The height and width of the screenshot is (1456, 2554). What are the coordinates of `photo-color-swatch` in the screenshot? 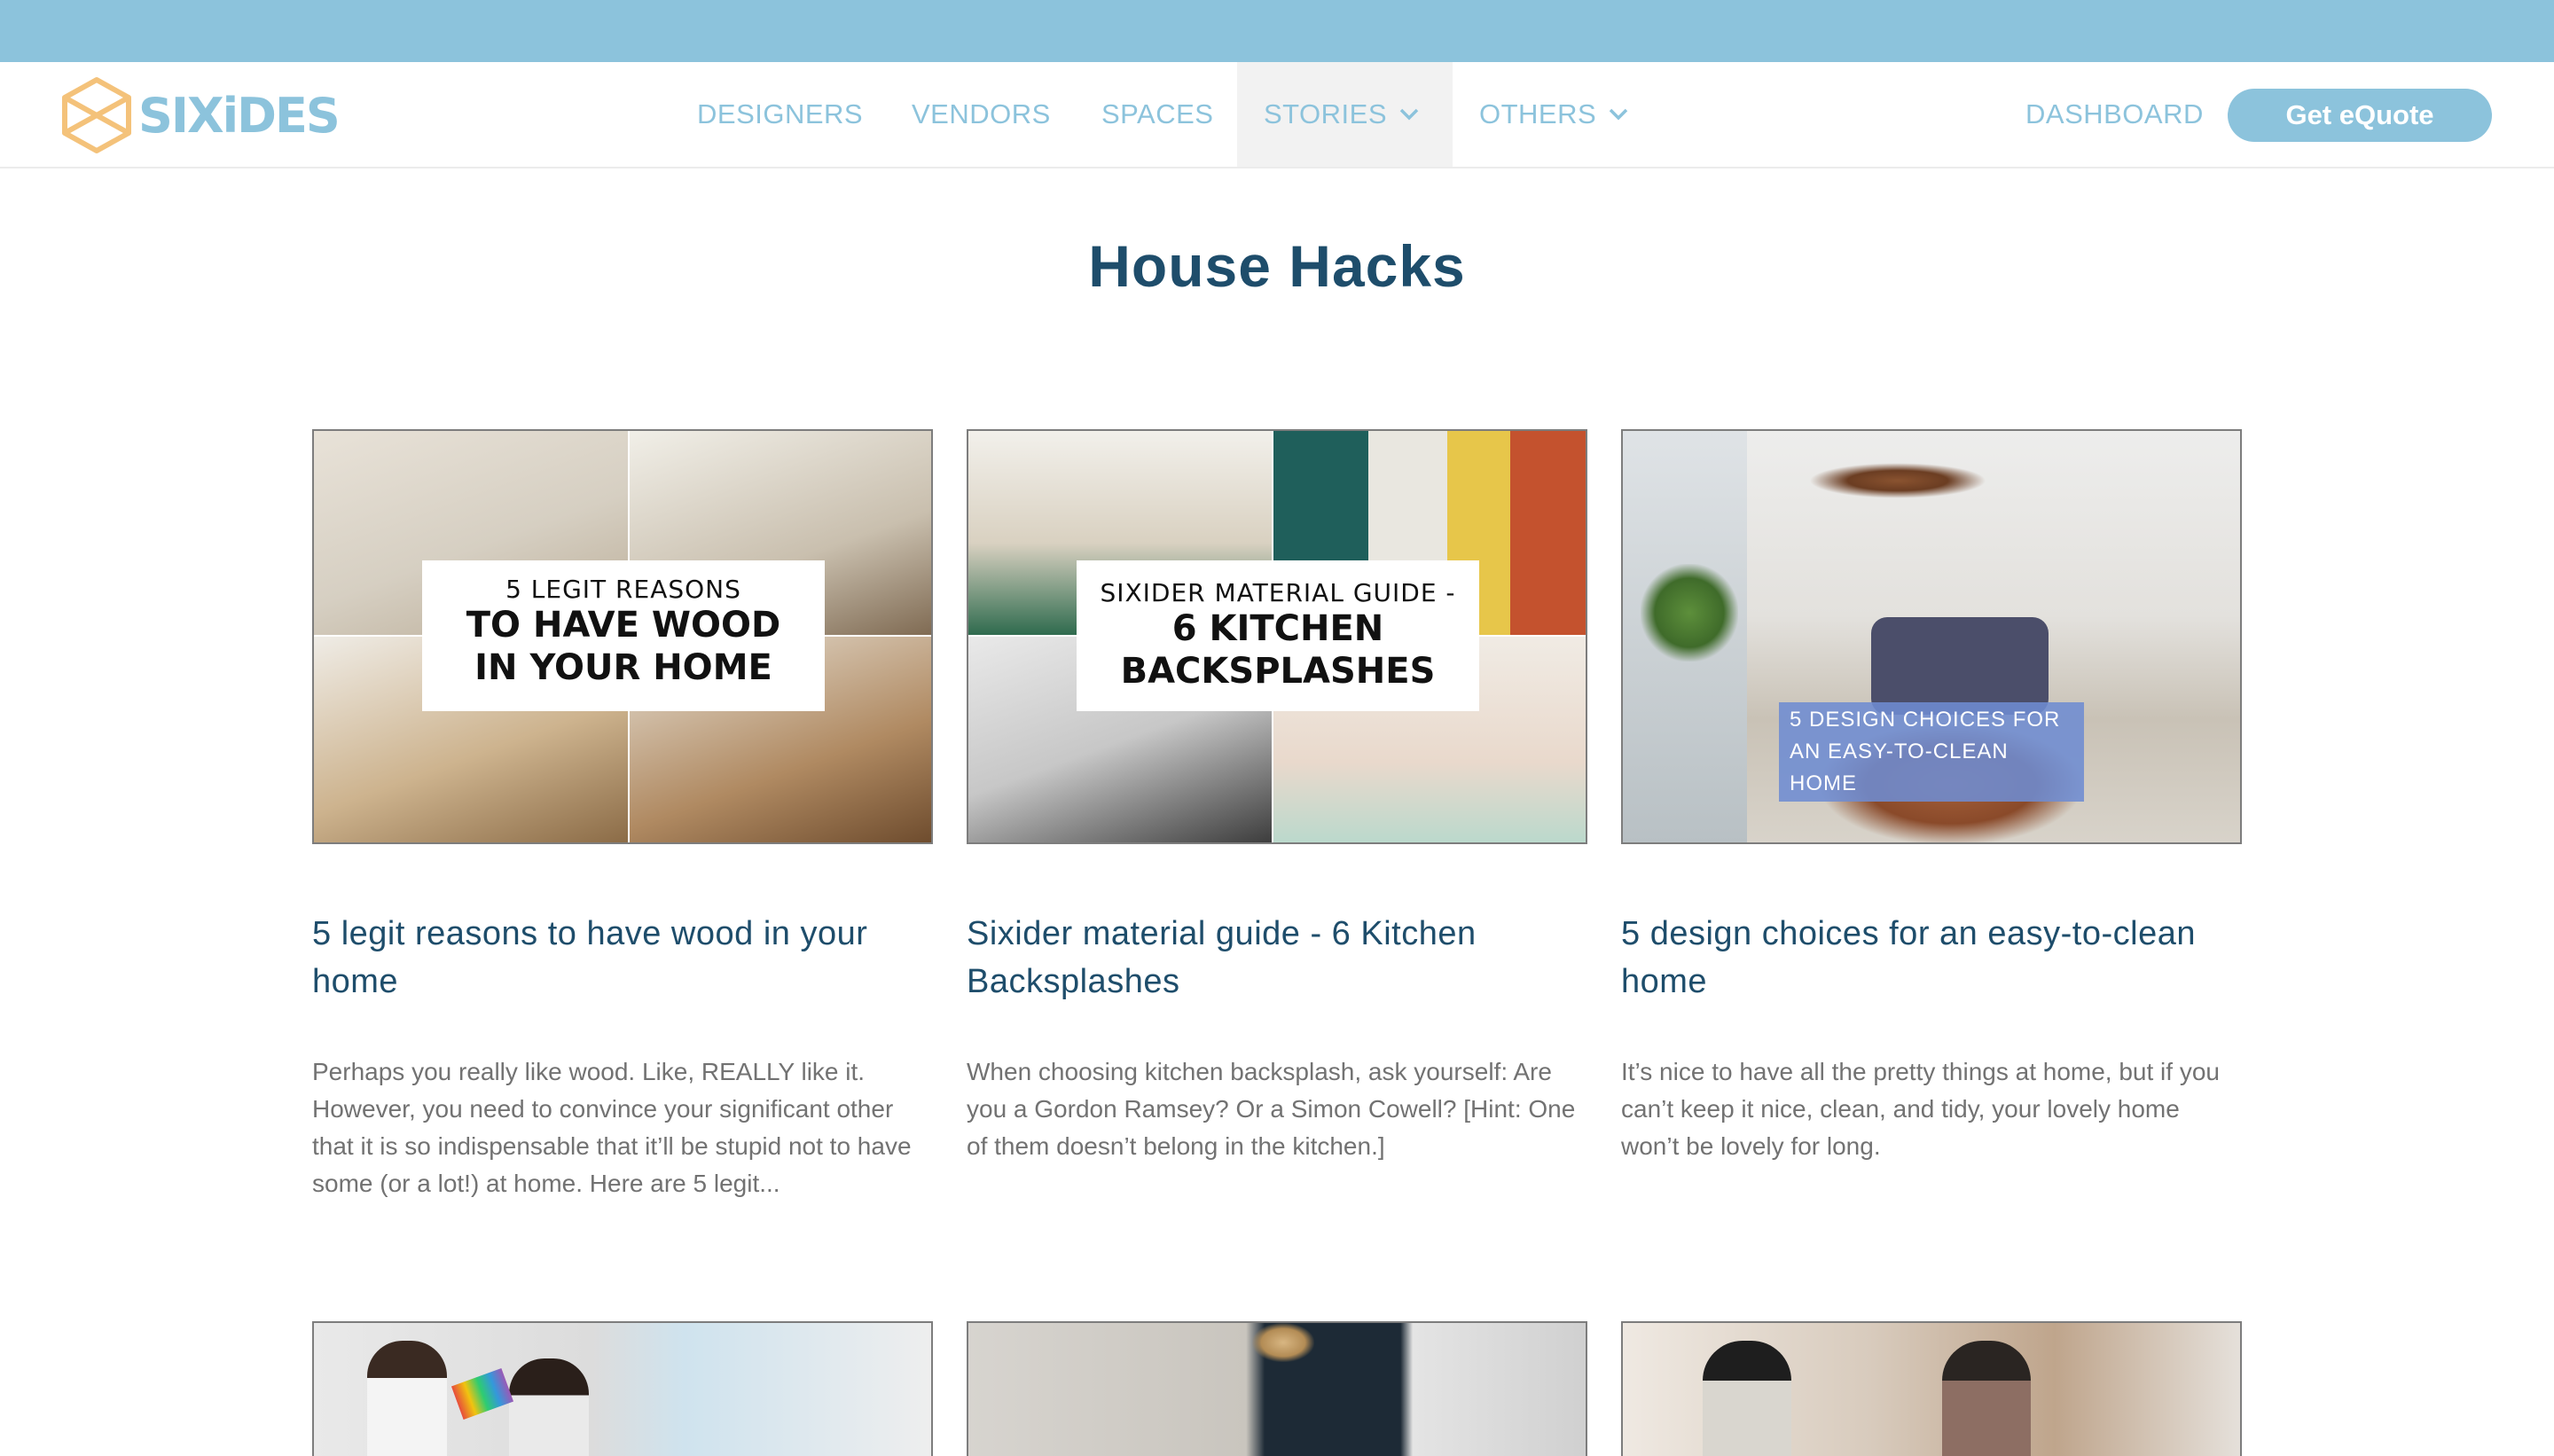 It's located at (482, 1394).